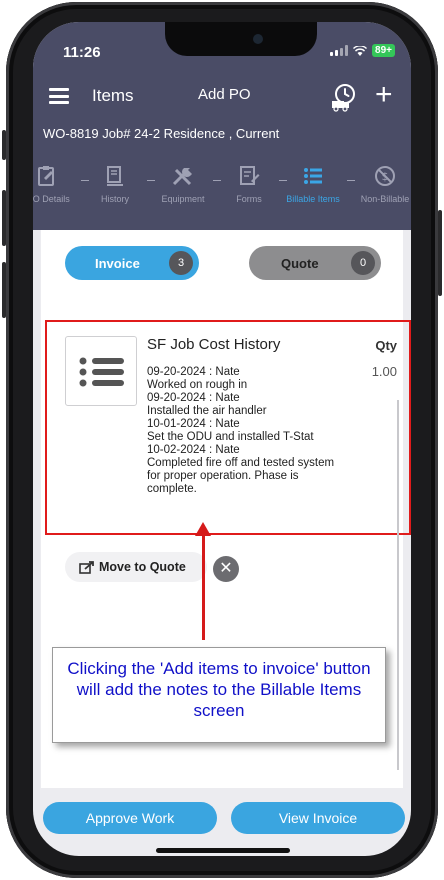 The width and height of the screenshot is (444, 880). Describe the element at coordinates (114, 199) in the screenshot. I see `tab-label: History` at that location.